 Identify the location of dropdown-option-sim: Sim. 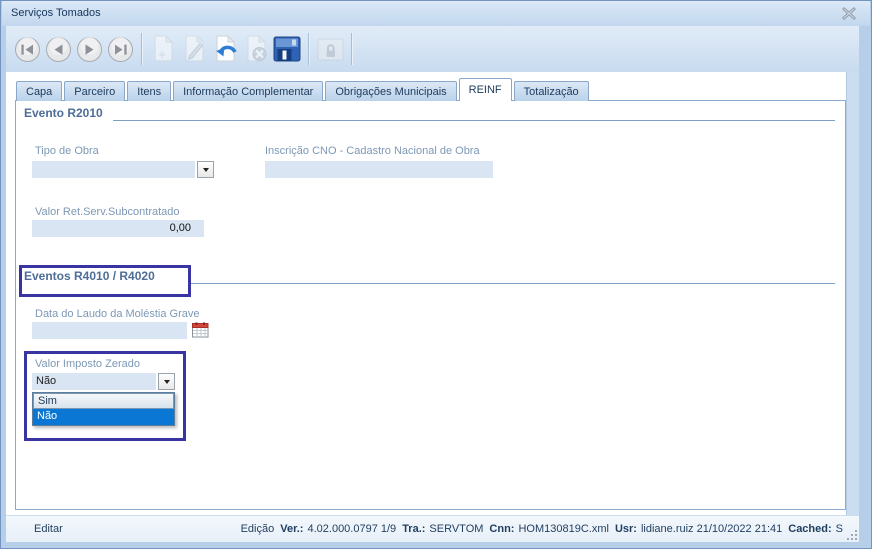
(103, 401).